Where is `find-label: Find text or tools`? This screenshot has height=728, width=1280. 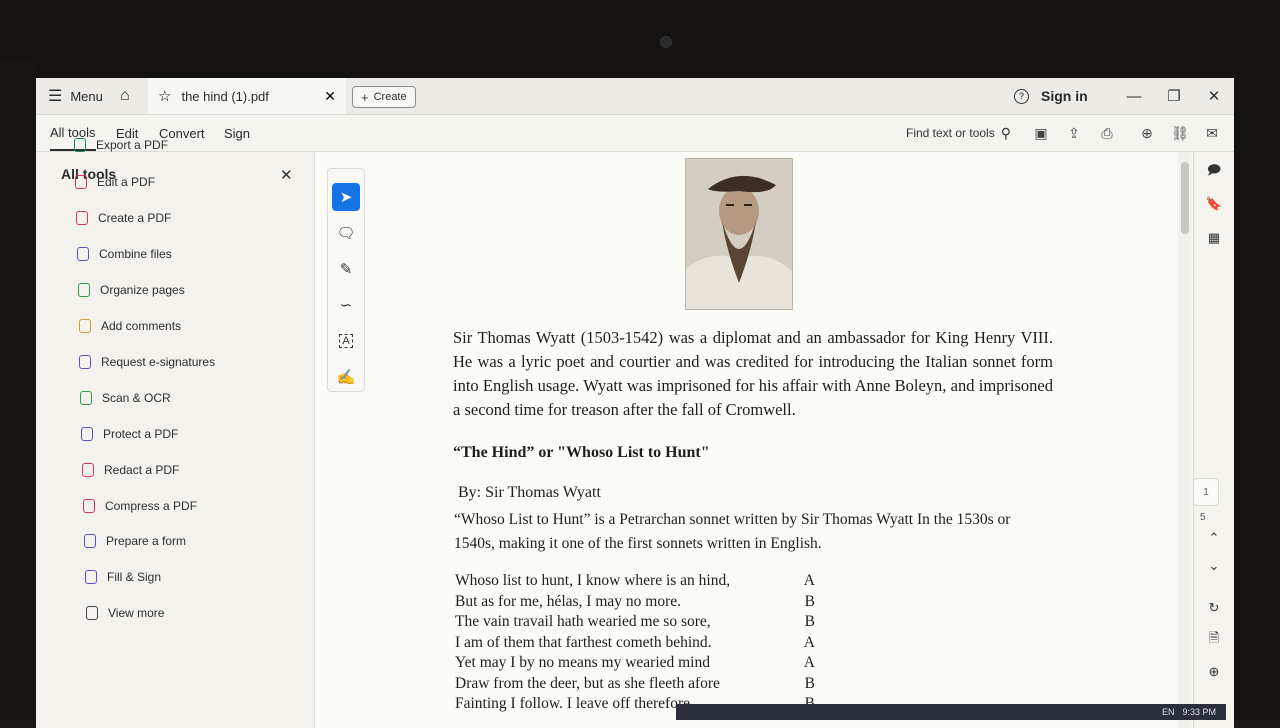
find-label: Find text or tools is located at coordinates (950, 133).